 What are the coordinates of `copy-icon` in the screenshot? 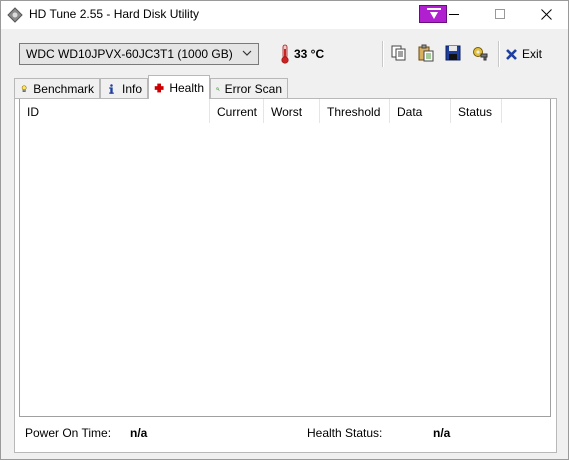 It's located at (399, 53).